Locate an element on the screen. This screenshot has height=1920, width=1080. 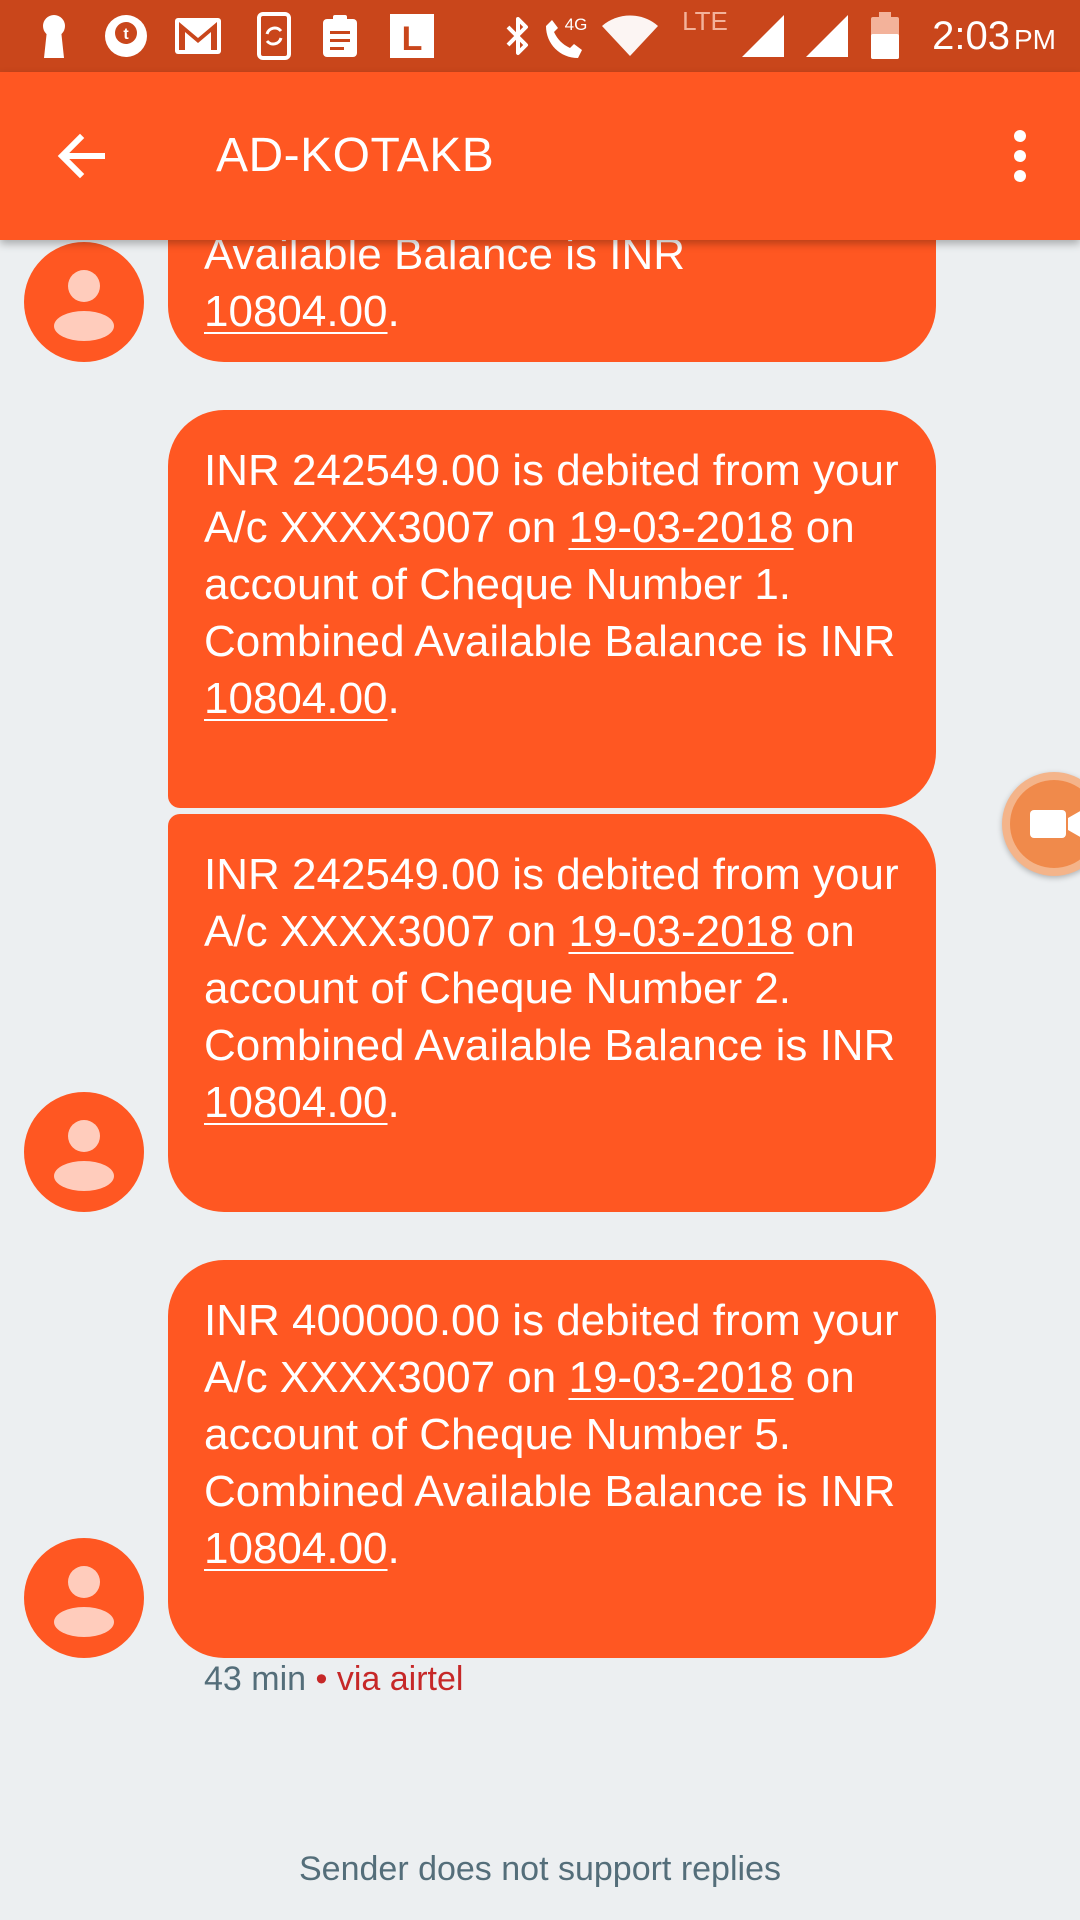
volte-call-icon: 4G is located at coordinates (568, 36).